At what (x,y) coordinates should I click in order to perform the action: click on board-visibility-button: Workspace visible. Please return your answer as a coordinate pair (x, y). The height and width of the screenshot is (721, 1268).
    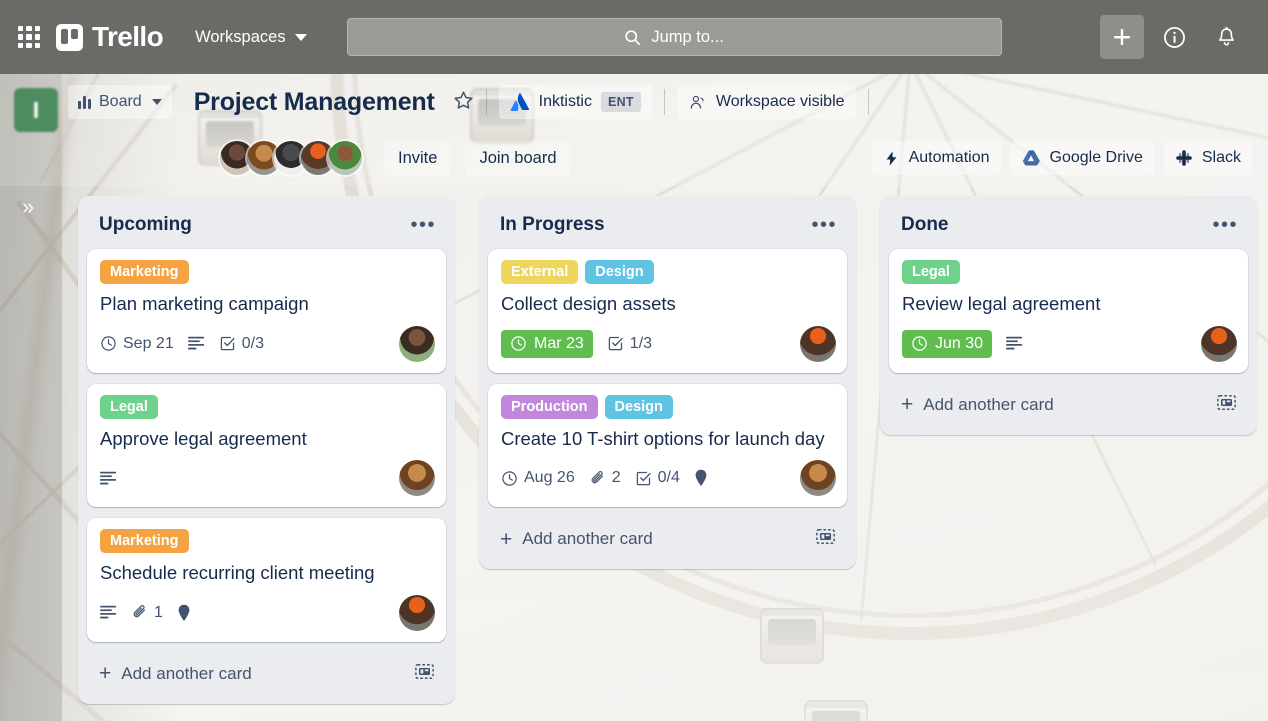
    Looking at the image, I should click on (766, 102).